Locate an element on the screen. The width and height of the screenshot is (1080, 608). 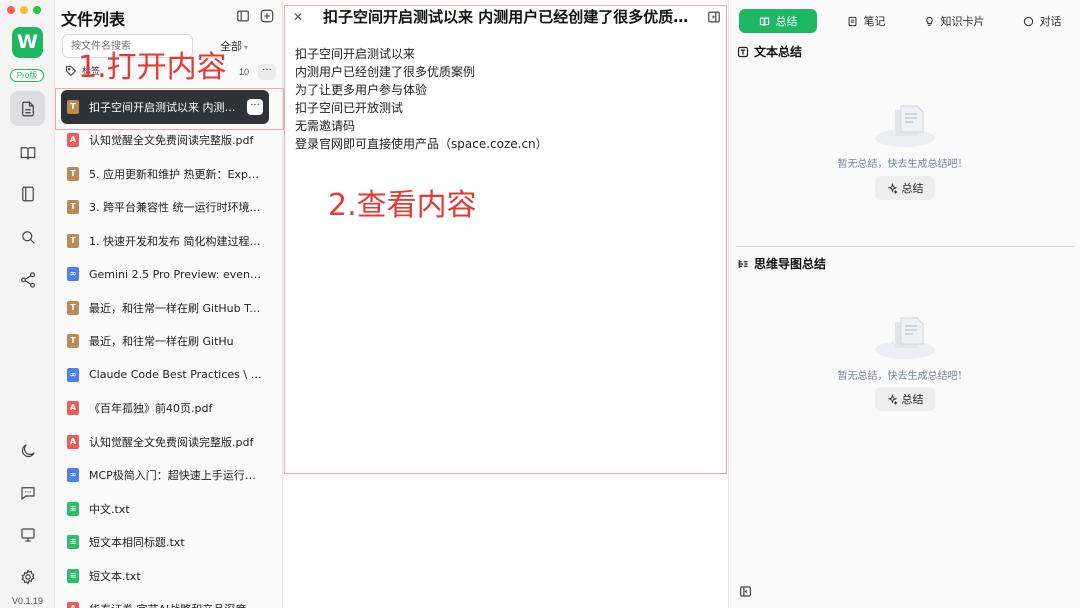
tab-label: 笔记 is located at coordinates (874, 21).